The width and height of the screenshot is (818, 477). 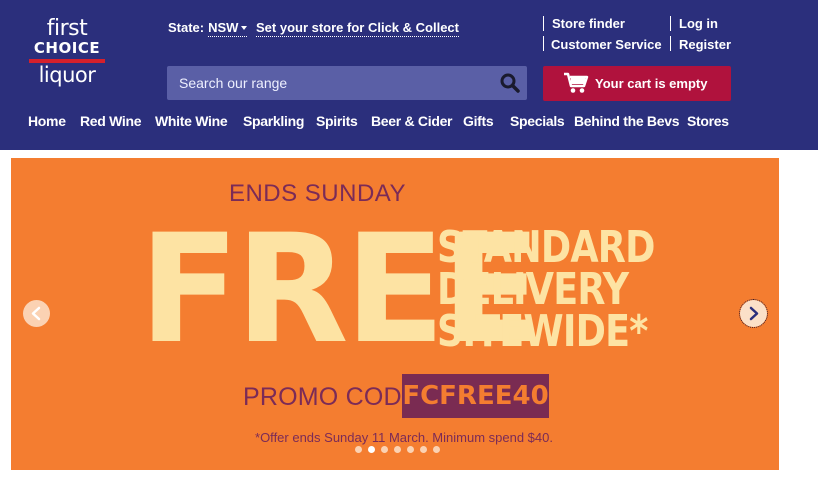 I want to click on search-bar, so click(x=347, y=83).